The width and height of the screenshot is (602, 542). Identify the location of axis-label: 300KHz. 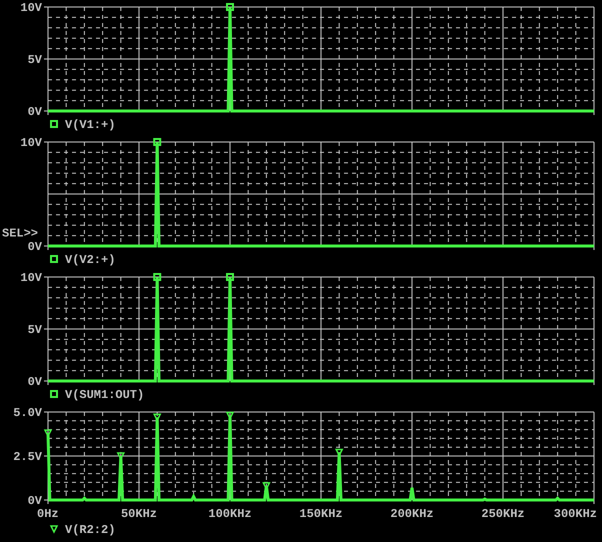
(575, 514).